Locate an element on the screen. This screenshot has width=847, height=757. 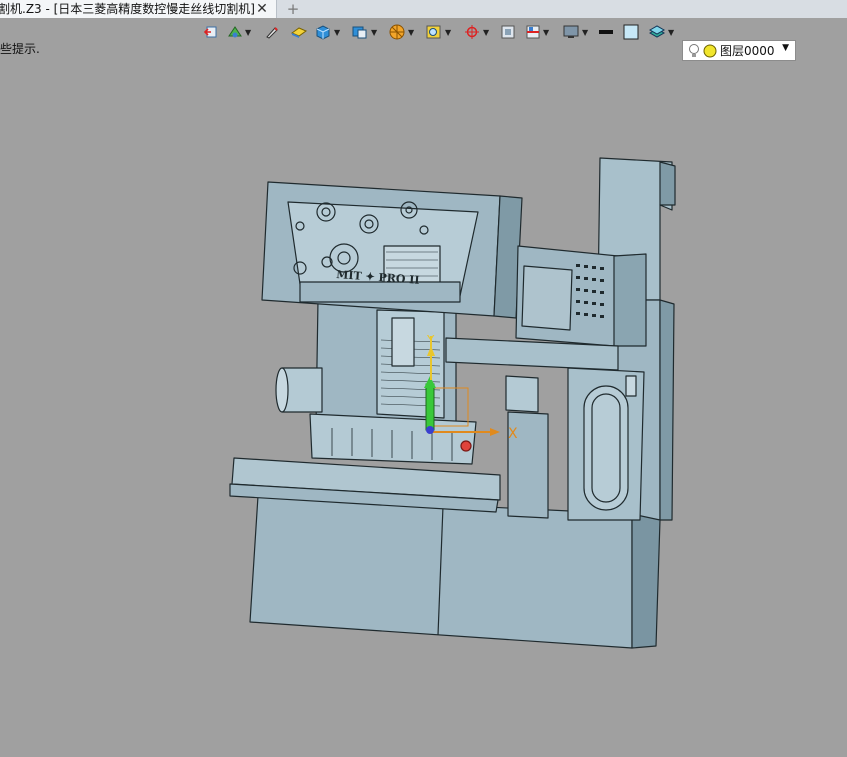
document-tab: 割机.Z3 - [日本三菱高精度数控慢走丝线切割机] ✕ is located at coordinates (138, 9).